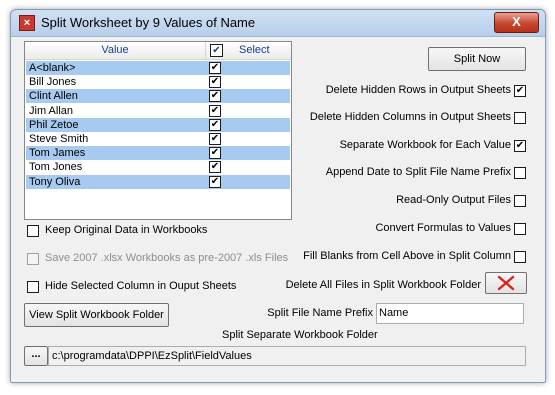  Describe the element at coordinates (516, 22) in the screenshot. I see `close-button: X` at that location.